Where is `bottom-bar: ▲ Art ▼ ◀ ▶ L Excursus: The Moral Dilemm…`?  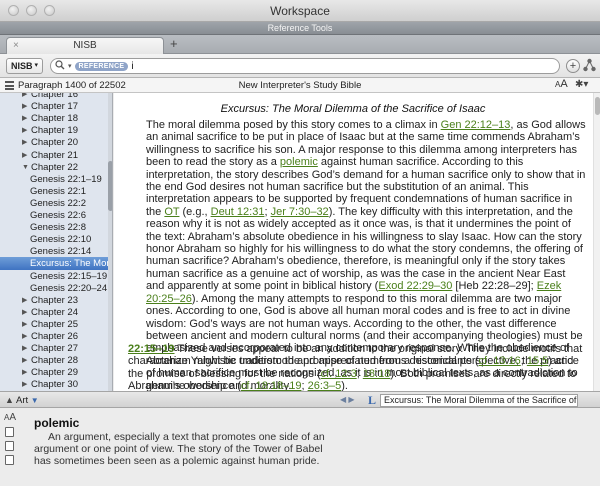 bottom-bar: ▲ Art ▼ ◀ ▶ L Excursus: The Moral Dilemm… is located at coordinates (300, 399).